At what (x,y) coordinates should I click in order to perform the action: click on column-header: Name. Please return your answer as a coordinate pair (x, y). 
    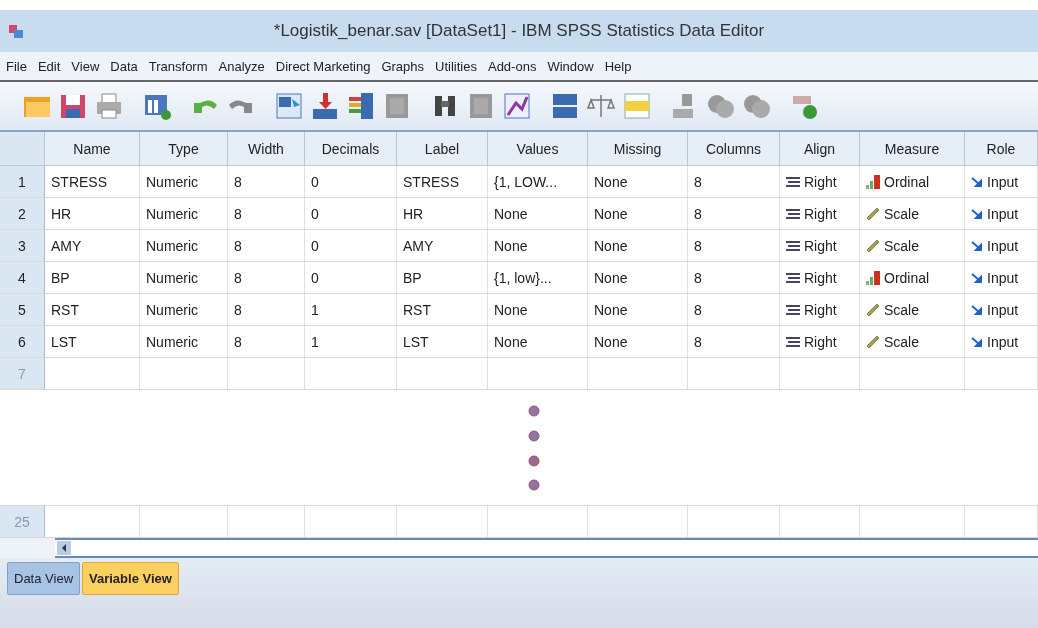
    Looking at the image, I should click on (92, 148).